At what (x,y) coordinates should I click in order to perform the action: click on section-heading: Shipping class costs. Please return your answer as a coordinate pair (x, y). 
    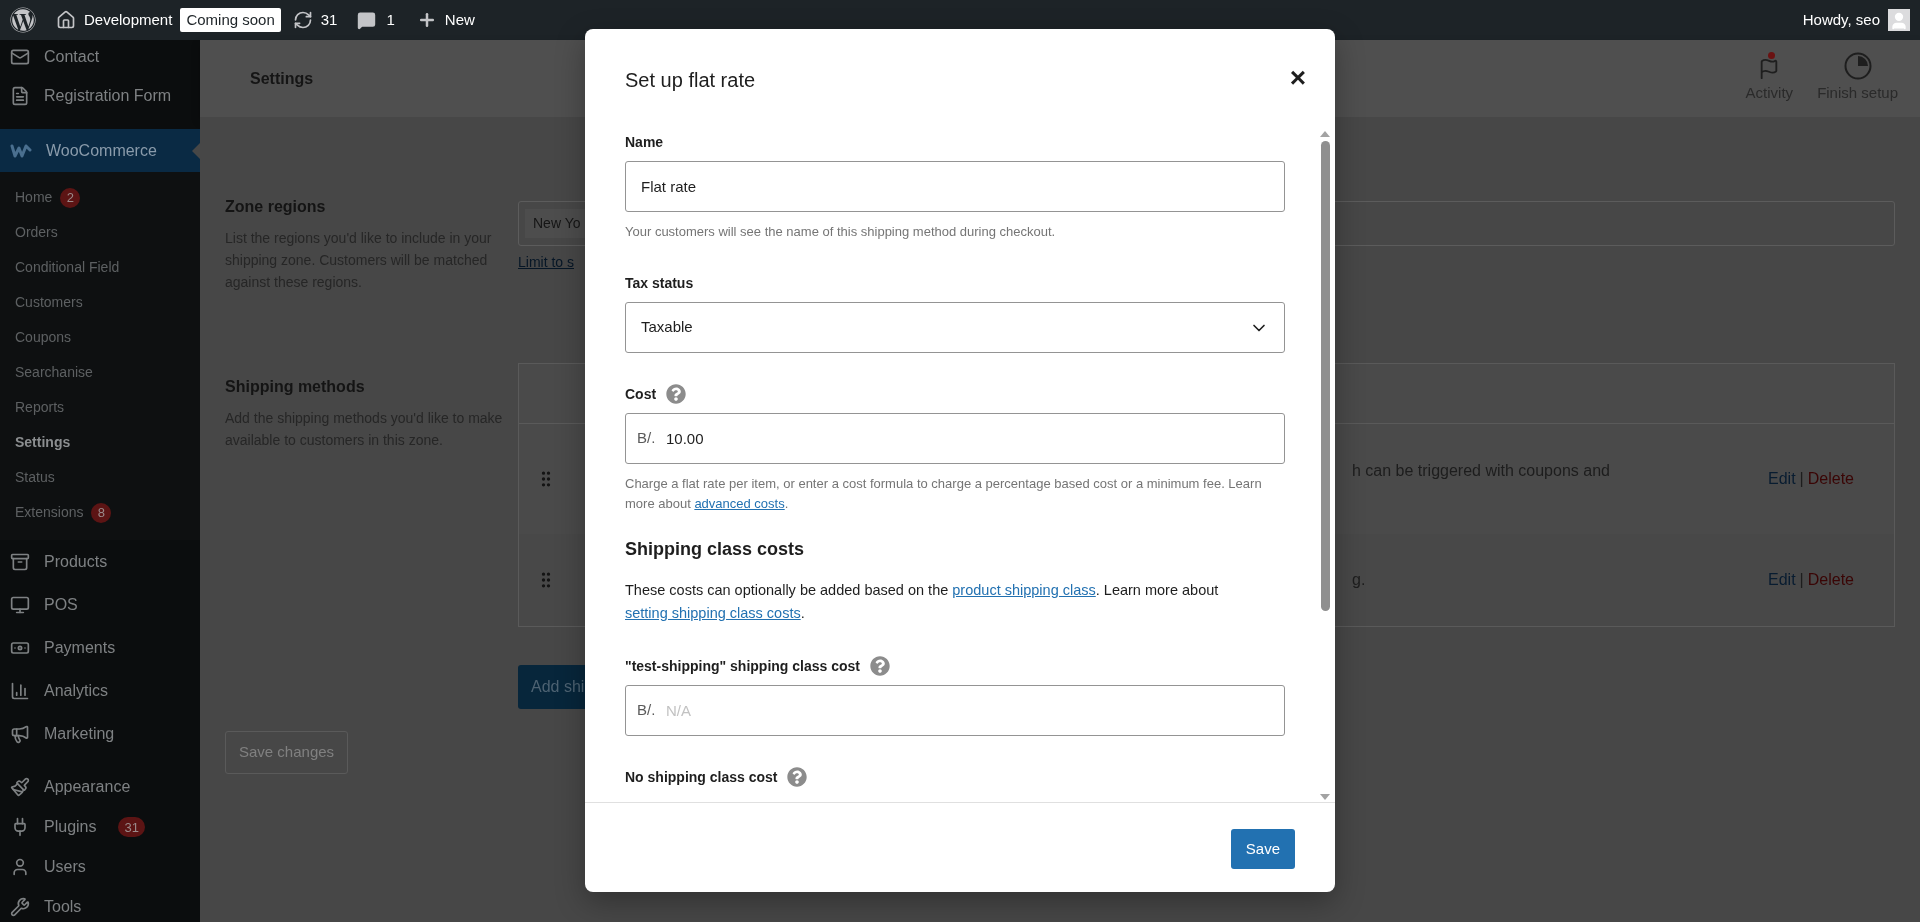
    Looking at the image, I should click on (715, 549).